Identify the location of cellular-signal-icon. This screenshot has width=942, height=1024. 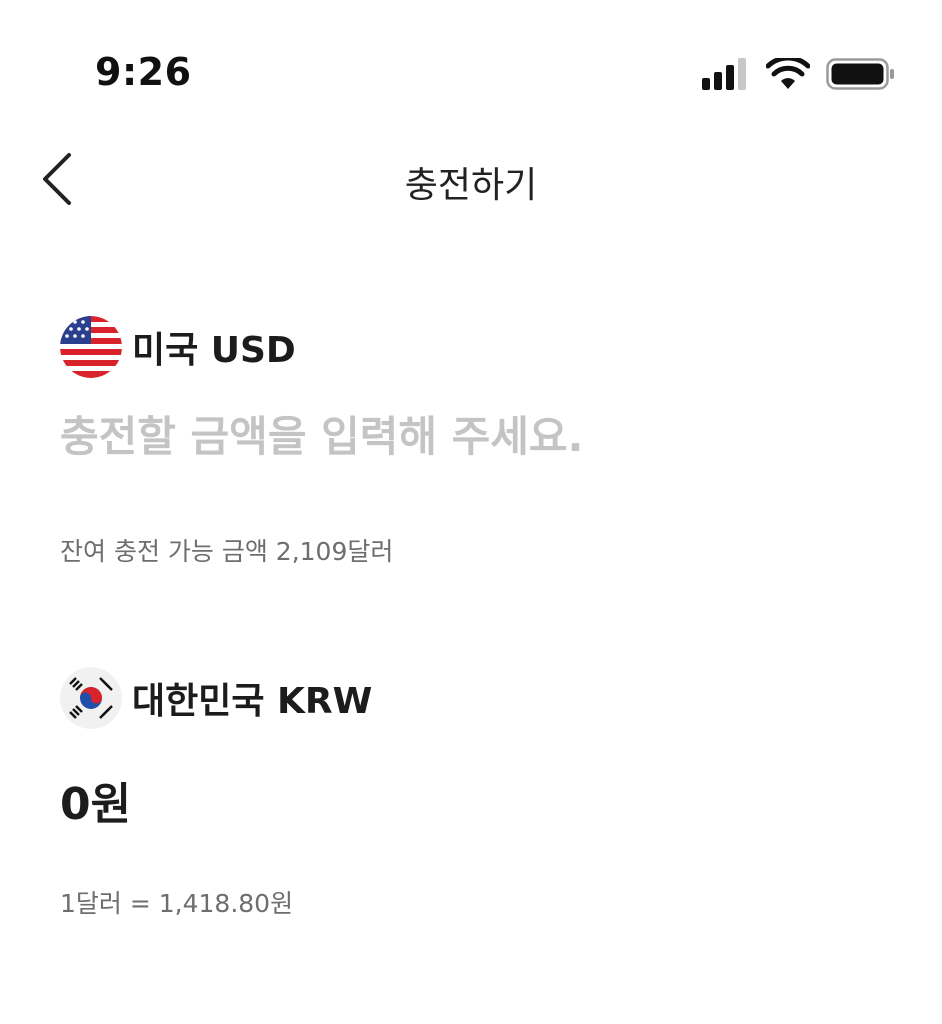
(726, 76).